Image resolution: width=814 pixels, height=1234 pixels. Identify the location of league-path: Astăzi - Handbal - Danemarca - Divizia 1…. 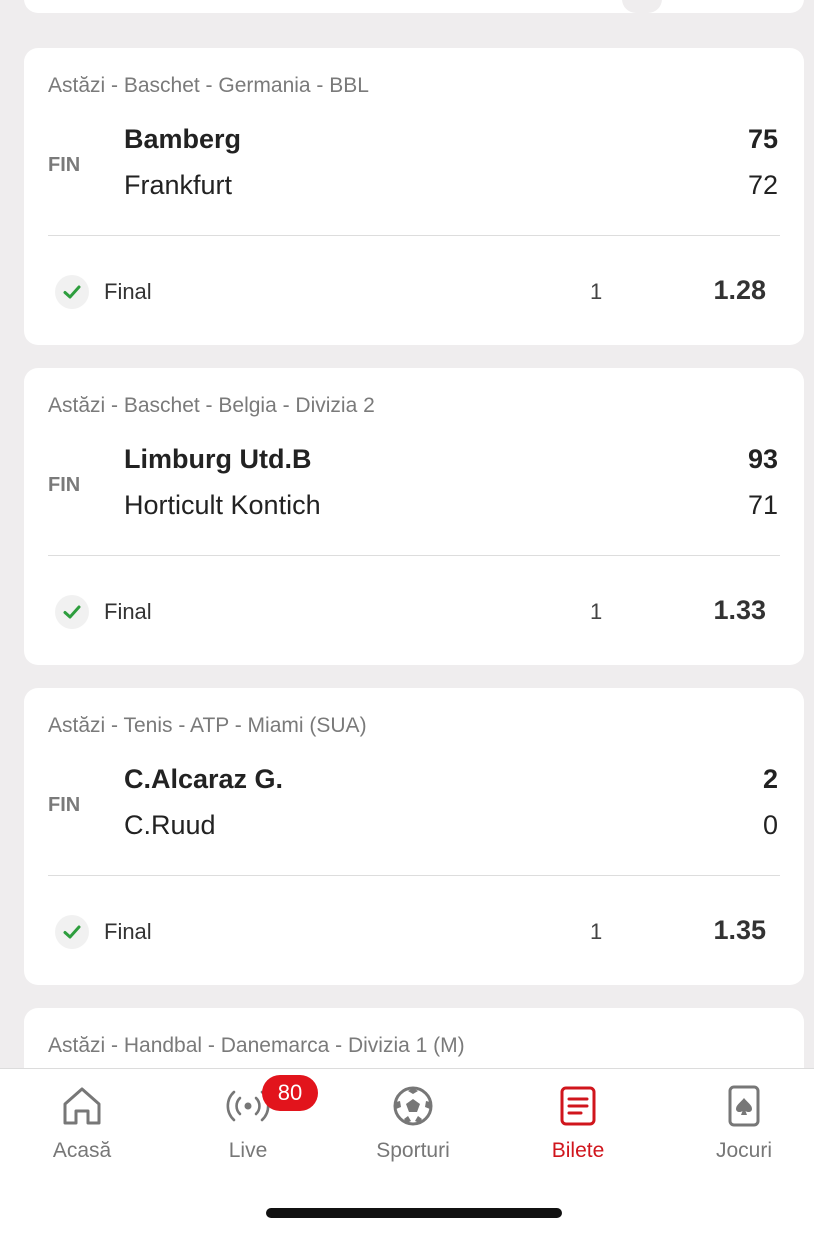
(256, 1045).